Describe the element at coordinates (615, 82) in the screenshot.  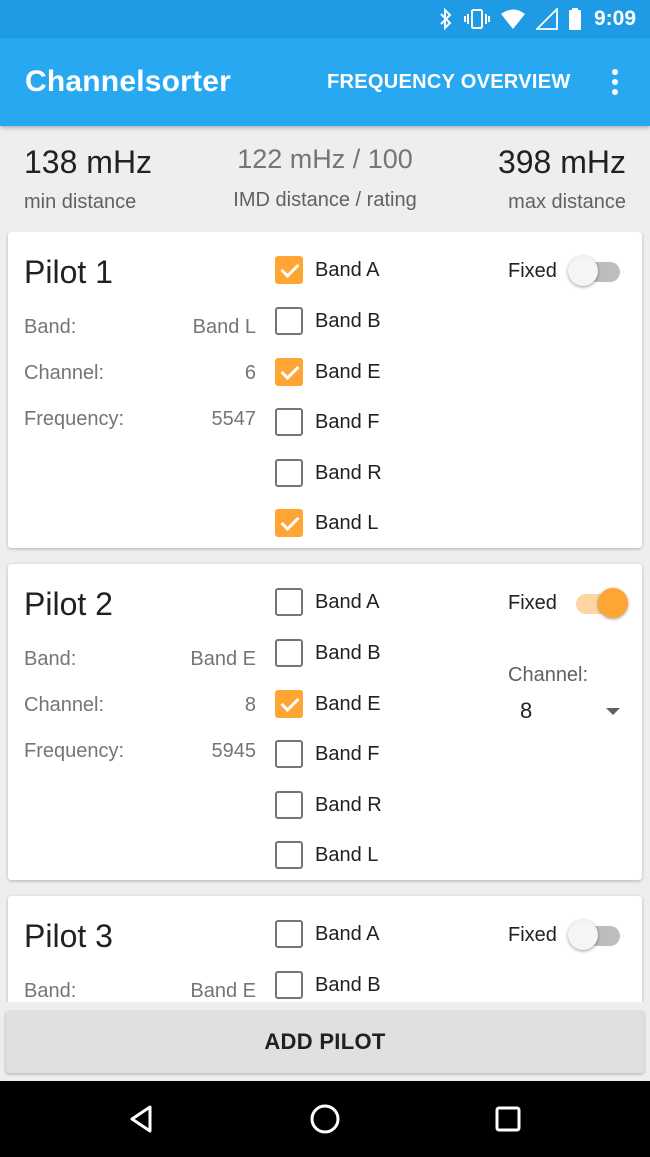
I see `more-vert-icon` at that location.